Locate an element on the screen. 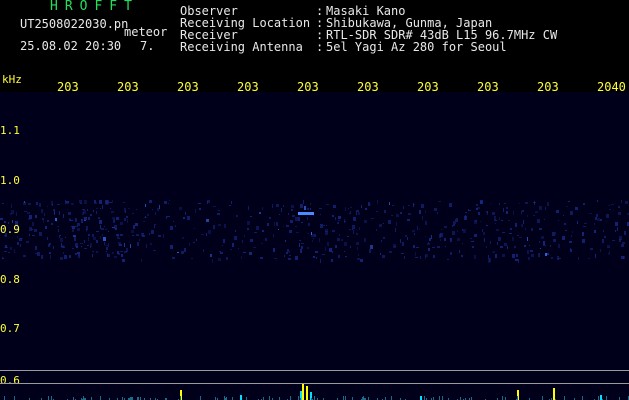  meteor-echo is located at coordinates (306, 213).